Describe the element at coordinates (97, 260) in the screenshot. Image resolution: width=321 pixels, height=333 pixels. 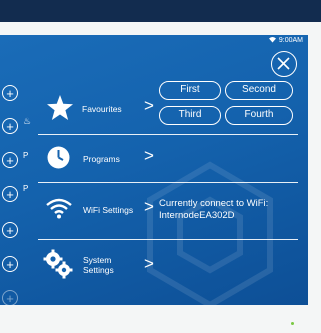
I see `system-settings-label-line1: System` at that location.